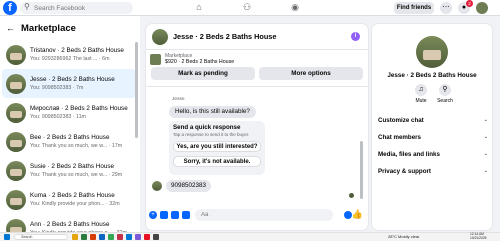 Image resolution: width=500 pixels, height=241 pixels. I want to click on search-conversation-button: ⚲ Search, so click(445, 94).